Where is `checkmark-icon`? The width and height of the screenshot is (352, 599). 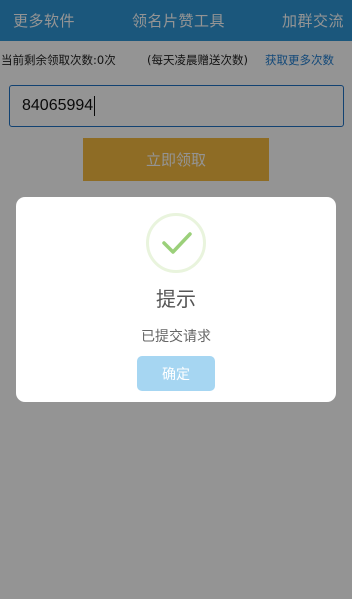 checkmark-icon is located at coordinates (177, 243).